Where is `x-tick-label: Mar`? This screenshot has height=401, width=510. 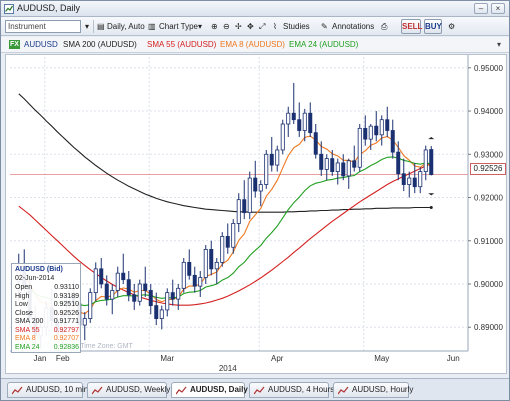
x-tick-label: Mar is located at coordinates (167, 358).